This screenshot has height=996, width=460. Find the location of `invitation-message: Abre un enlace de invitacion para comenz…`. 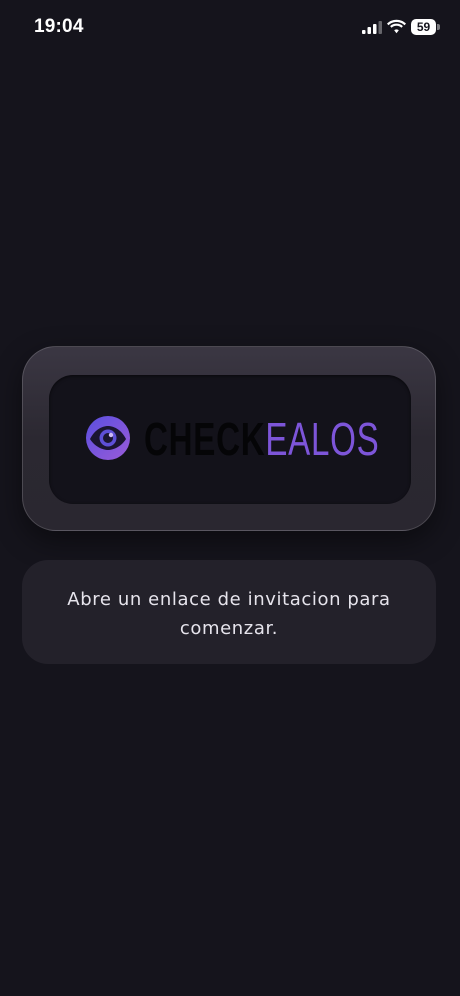

invitation-message: Abre un enlace de invitacion para comenz… is located at coordinates (229, 614).